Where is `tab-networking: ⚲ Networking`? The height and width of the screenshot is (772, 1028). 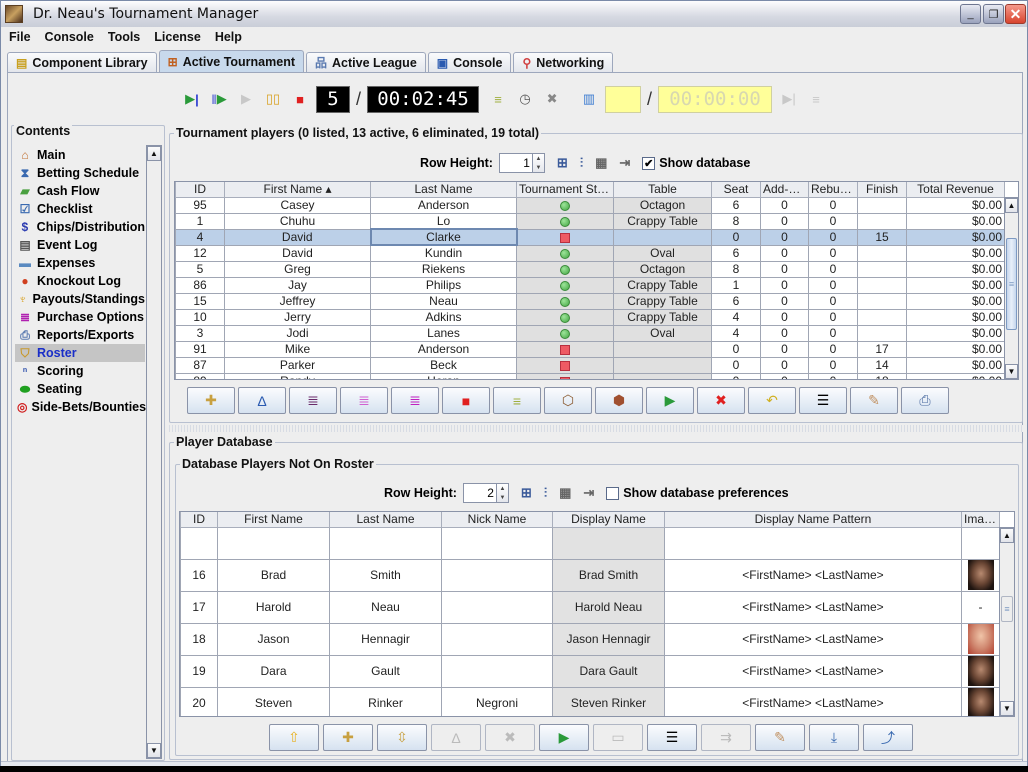 tab-networking: ⚲ Networking is located at coordinates (563, 62).